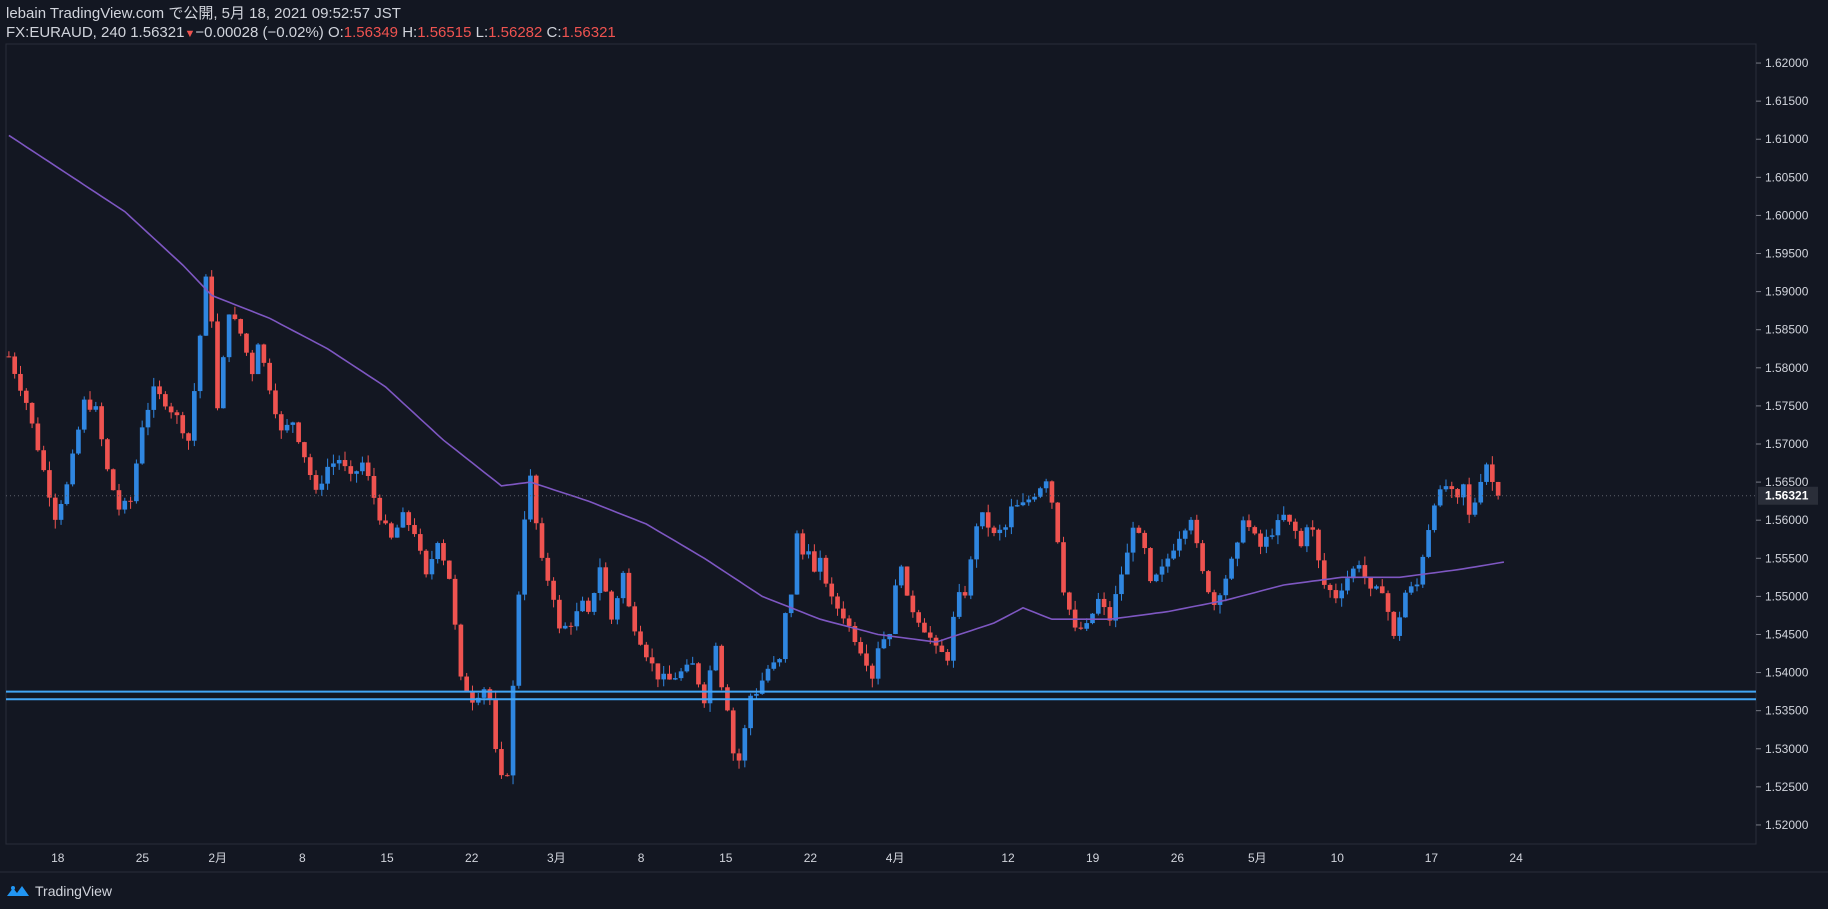 The width and height of the screenshot is (1828, 909). What do you see at coordinates (58, 858) in the screenshot?
I see `x-tick-label: 18` at bounding box center [58, 858].